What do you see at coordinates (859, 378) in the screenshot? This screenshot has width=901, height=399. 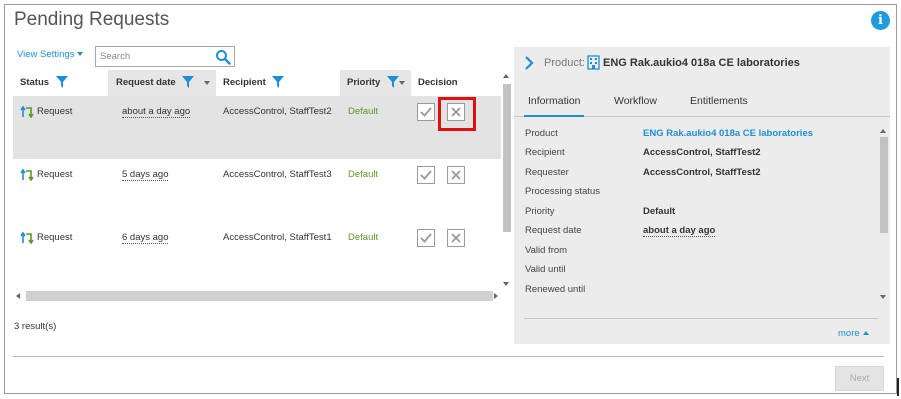 I see `next-button: Next` at bounding box center [859, 378].